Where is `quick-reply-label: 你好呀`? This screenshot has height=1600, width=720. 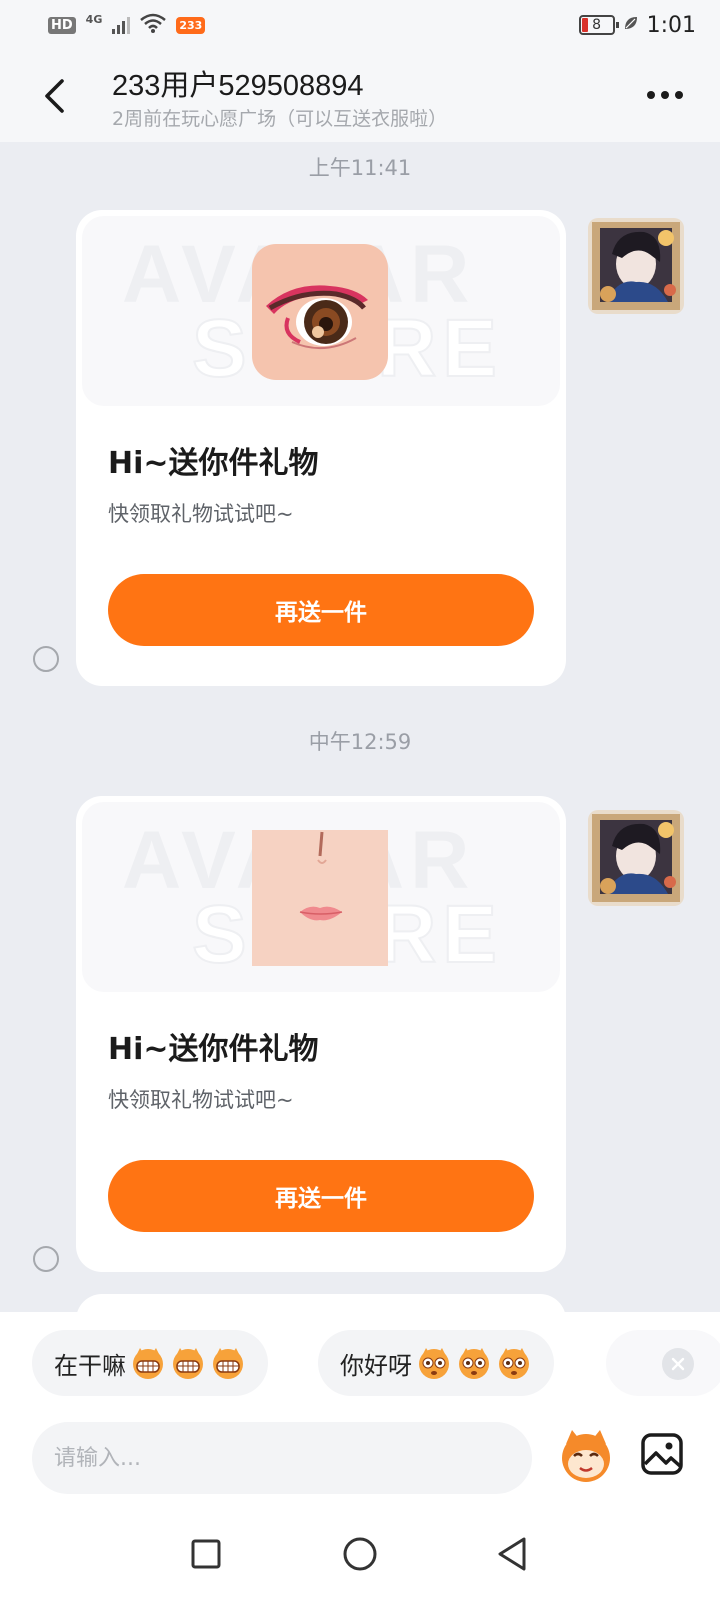
quick-reply-label: 你好呀 is located at coordinates (376, 1365).